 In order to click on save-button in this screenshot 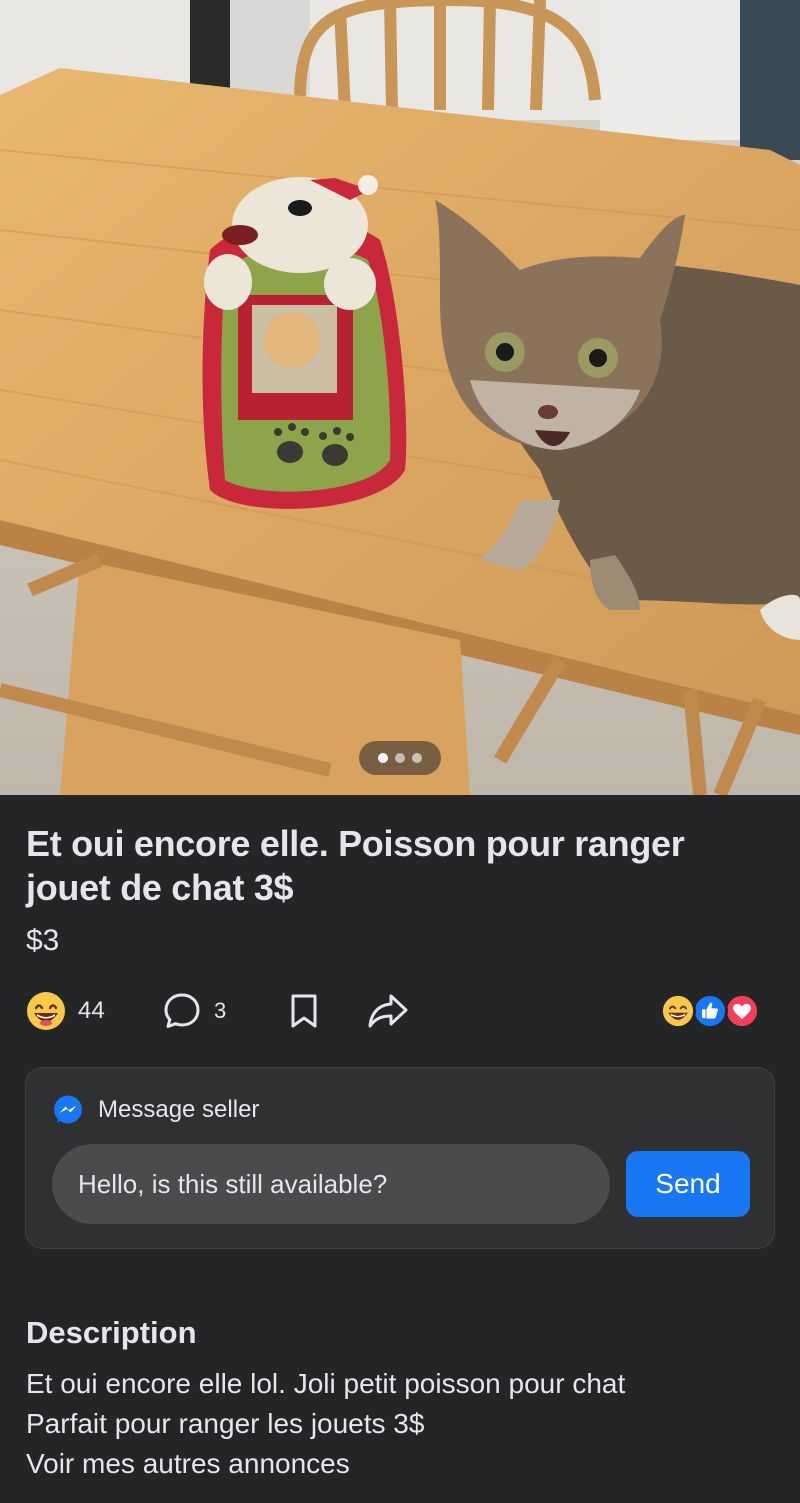, I will do `click(304, 1011)`.